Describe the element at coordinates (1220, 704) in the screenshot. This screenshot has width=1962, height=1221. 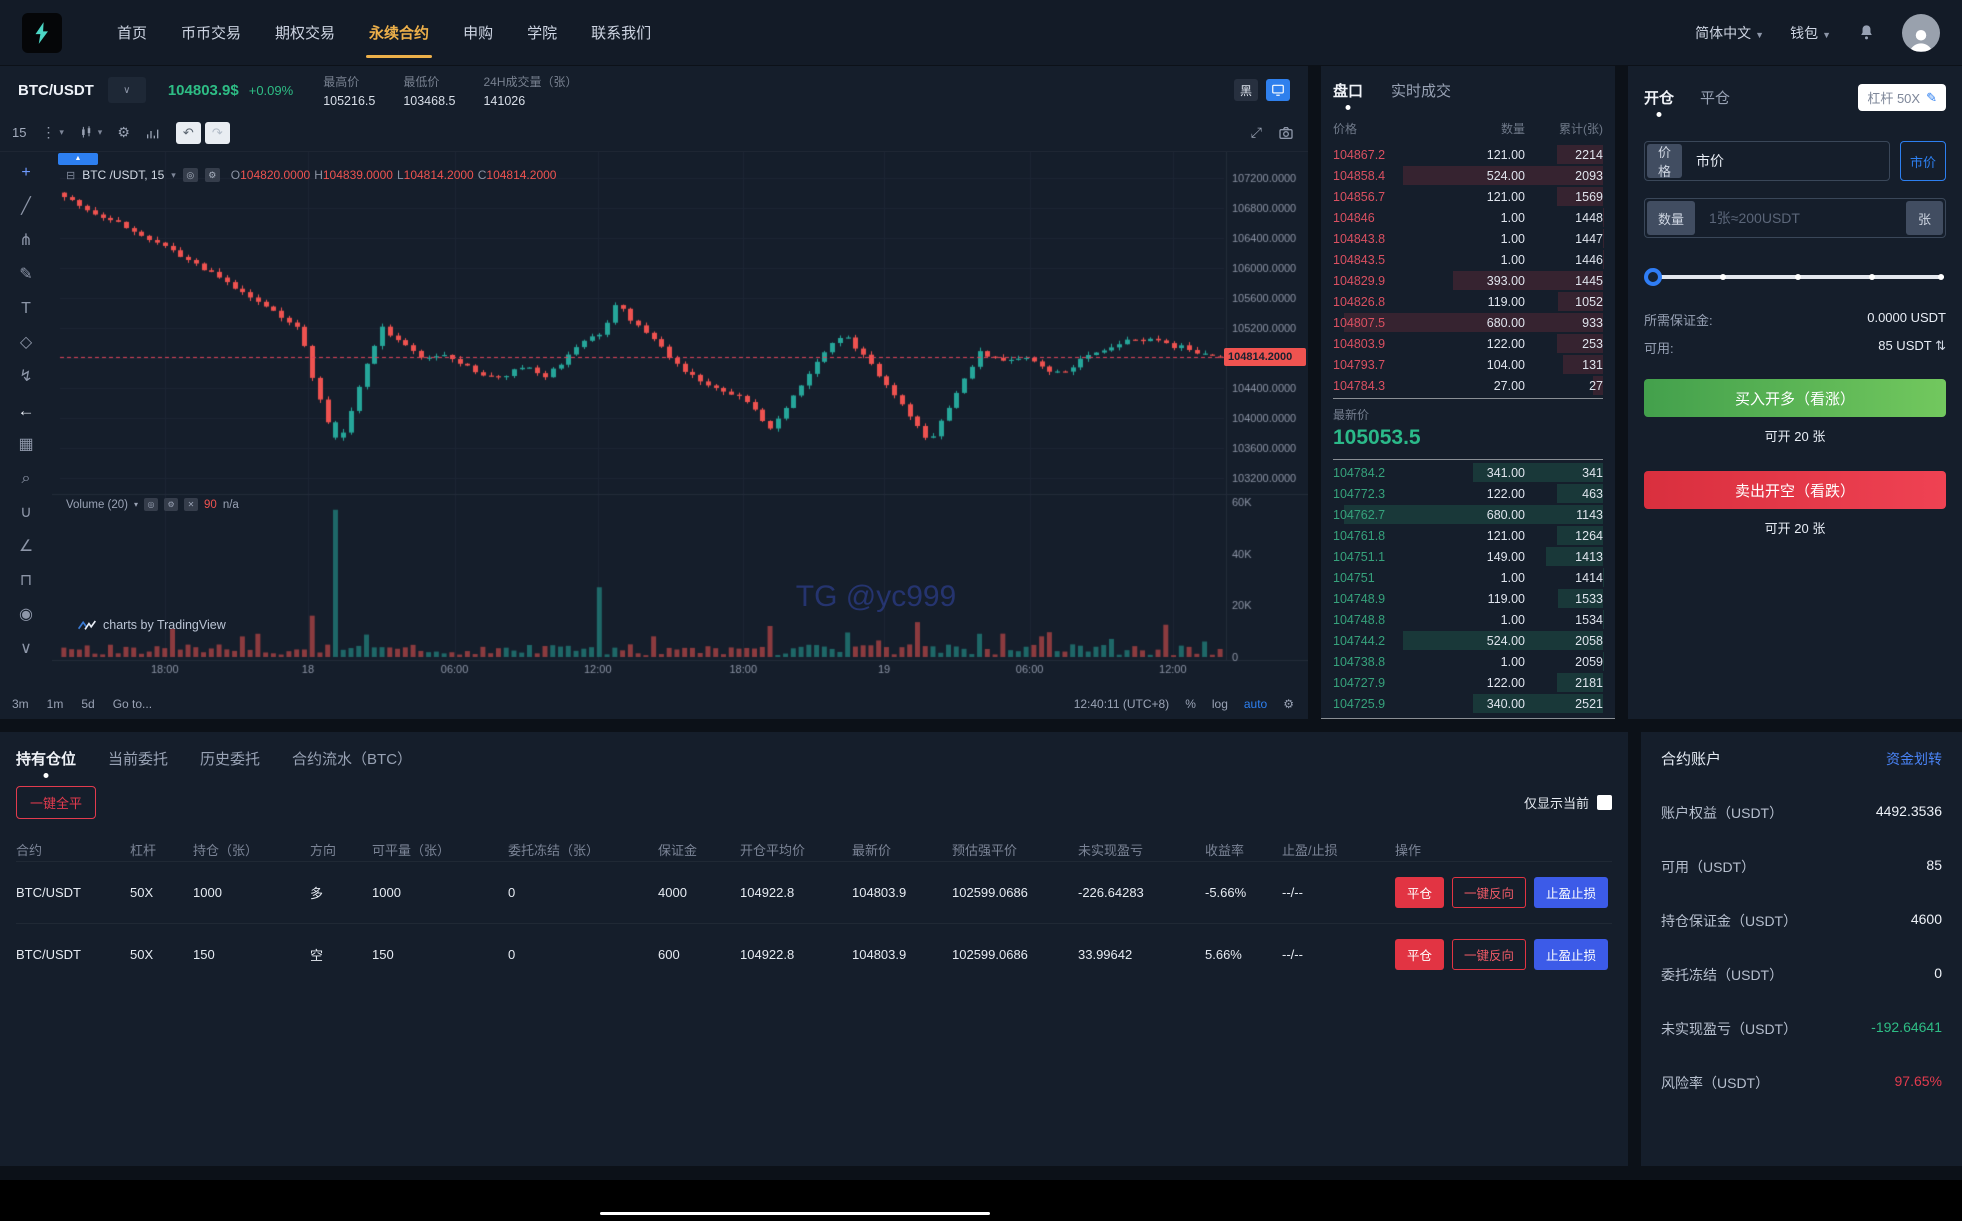
I see `log-scale-toggle: log` at that location.